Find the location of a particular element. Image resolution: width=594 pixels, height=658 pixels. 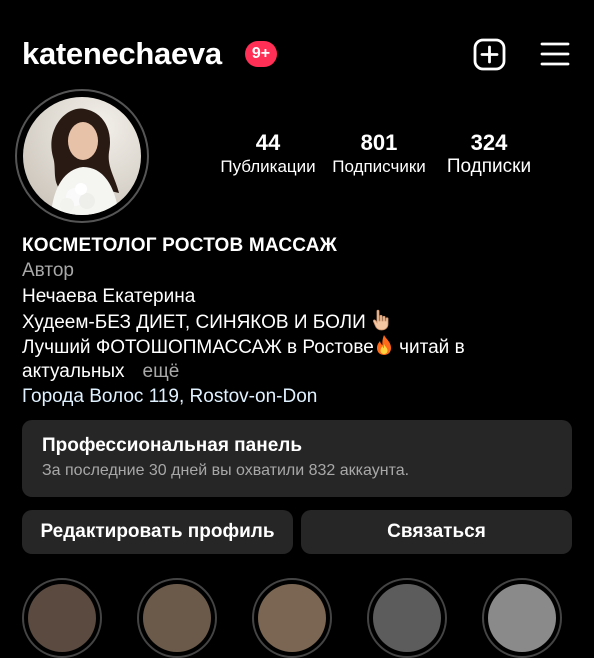

stat-followers: 801 Подписчики is located at coordinates (379, 154).